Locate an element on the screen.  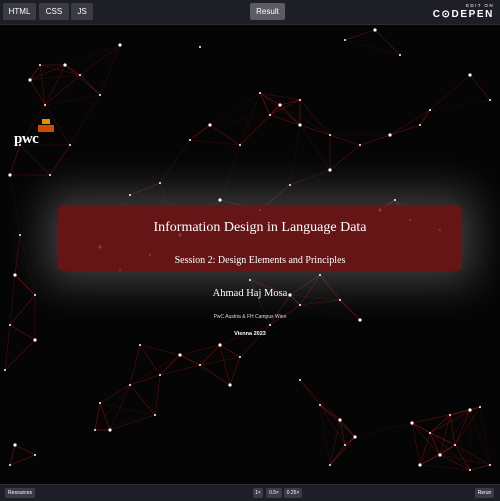
tab-html: HTML is located at coordinates (19, 11).